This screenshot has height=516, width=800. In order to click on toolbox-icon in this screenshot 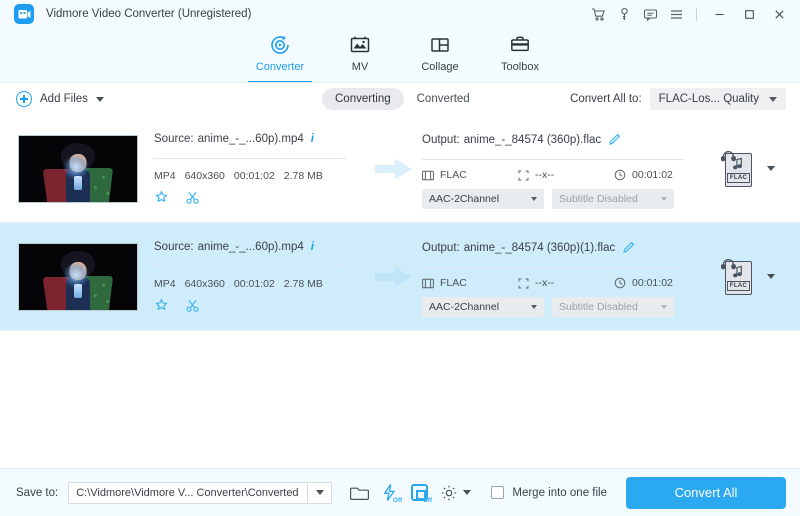, I will do `click(520, 45)`.